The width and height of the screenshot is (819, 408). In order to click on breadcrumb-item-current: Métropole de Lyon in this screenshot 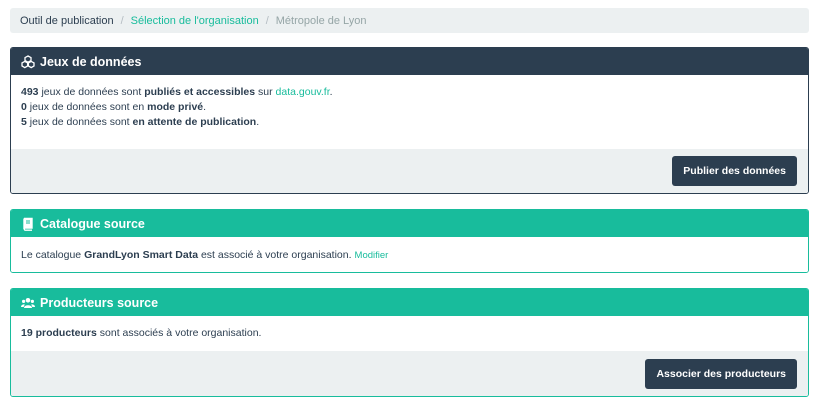, I will do `click(321, 20)`.